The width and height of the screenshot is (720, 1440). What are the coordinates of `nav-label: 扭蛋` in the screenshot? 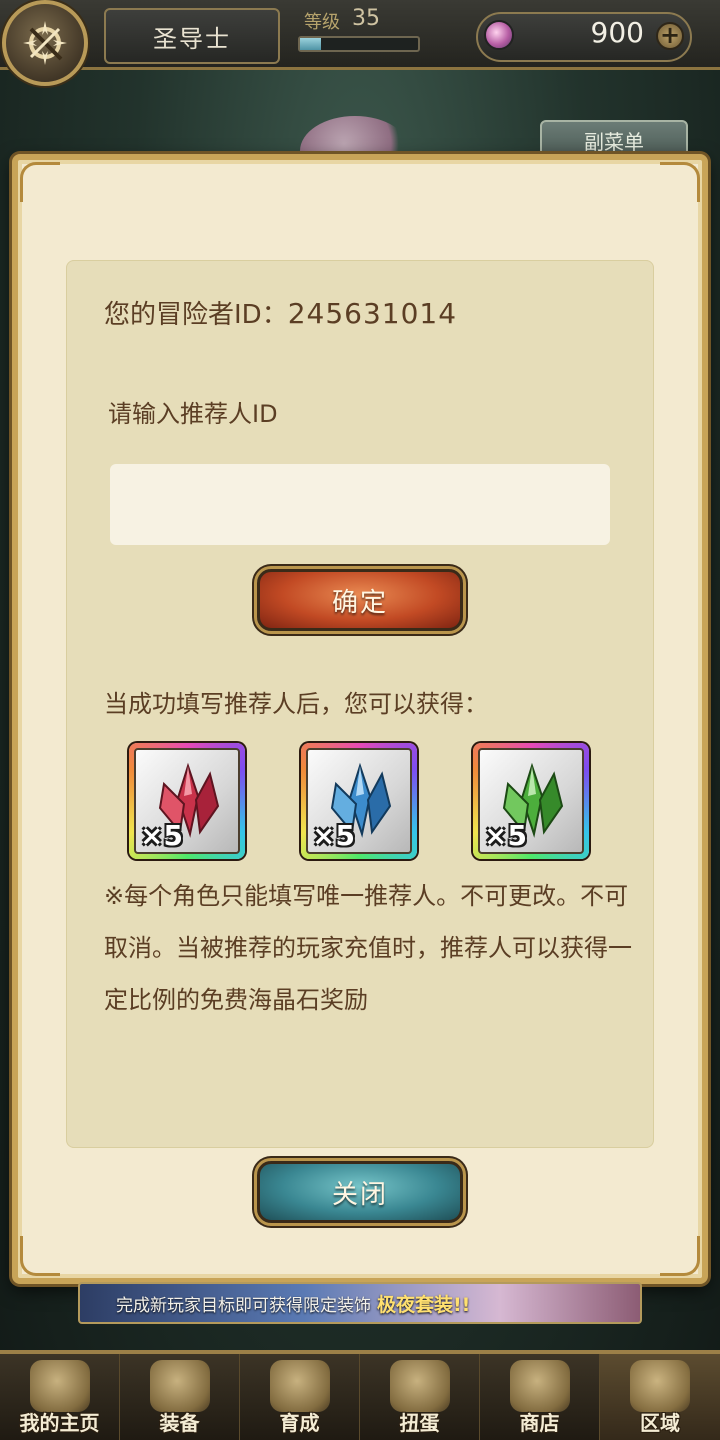 It's located at (419, 1423).